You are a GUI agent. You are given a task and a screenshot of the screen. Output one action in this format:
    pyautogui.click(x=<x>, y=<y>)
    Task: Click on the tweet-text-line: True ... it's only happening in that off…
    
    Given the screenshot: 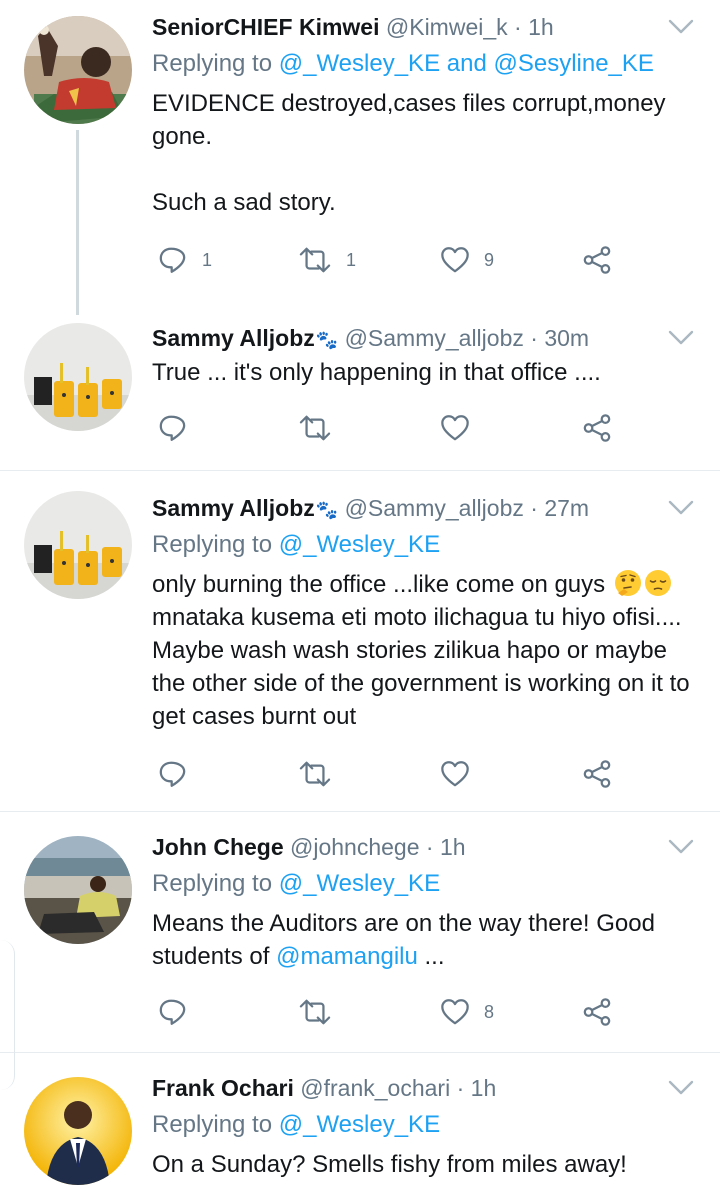 What is the action you would take?
    pyautogui.click(x=376, y=372)
    